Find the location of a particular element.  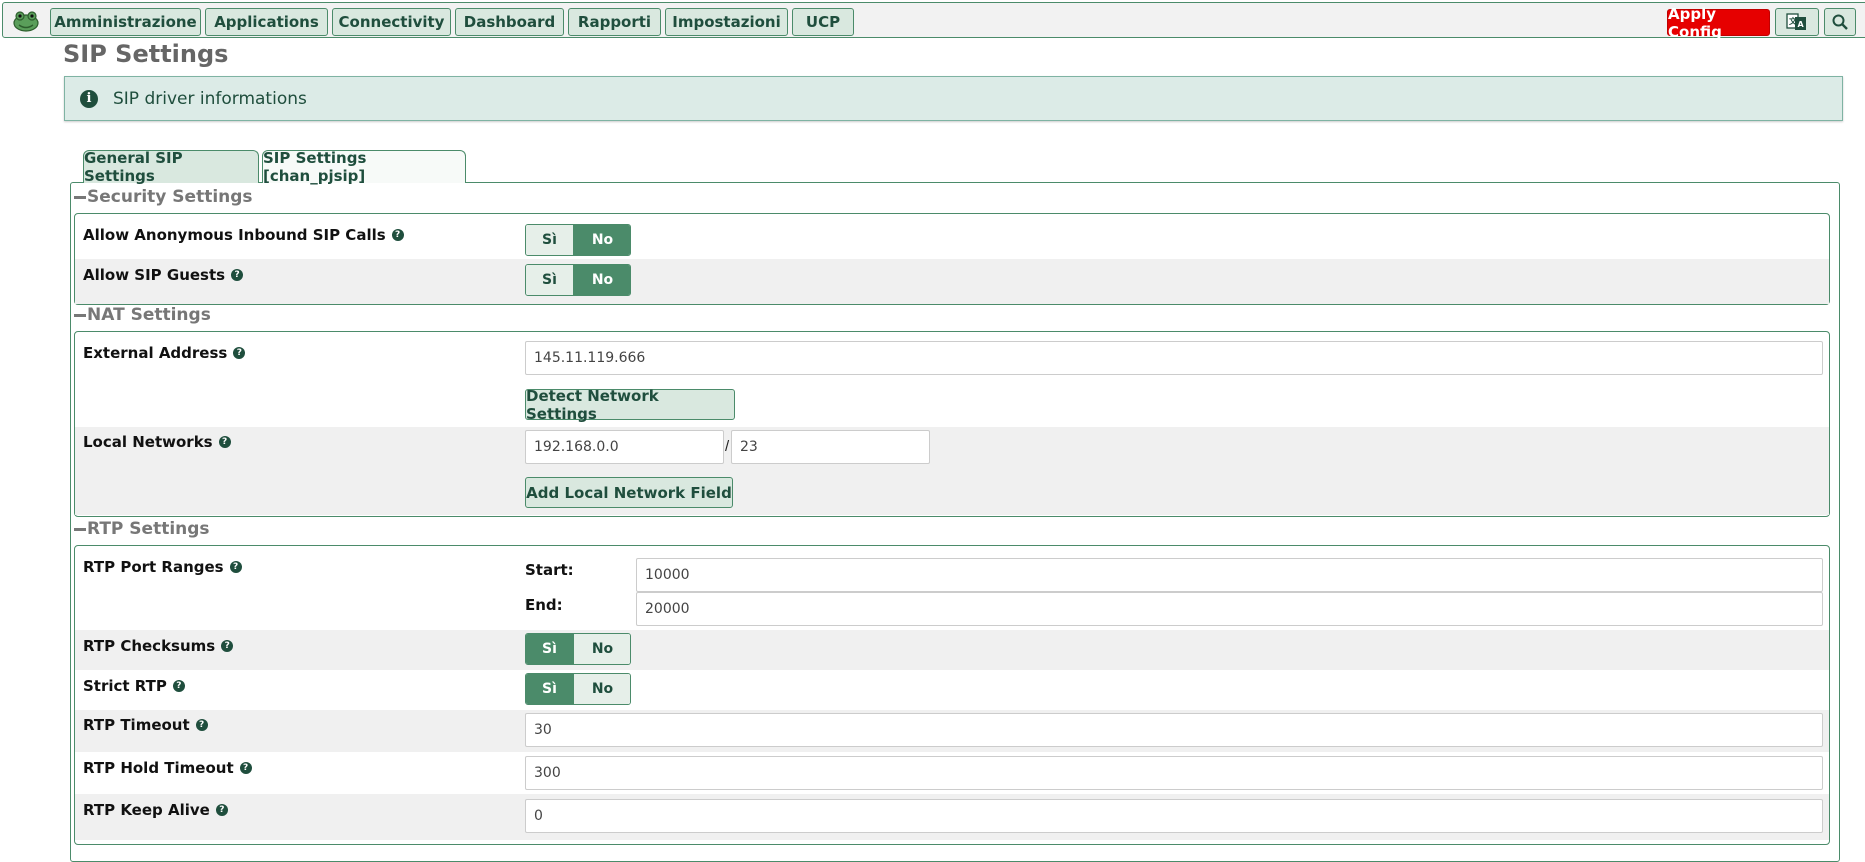

info-icon: i is located at coordinates (89, 98).